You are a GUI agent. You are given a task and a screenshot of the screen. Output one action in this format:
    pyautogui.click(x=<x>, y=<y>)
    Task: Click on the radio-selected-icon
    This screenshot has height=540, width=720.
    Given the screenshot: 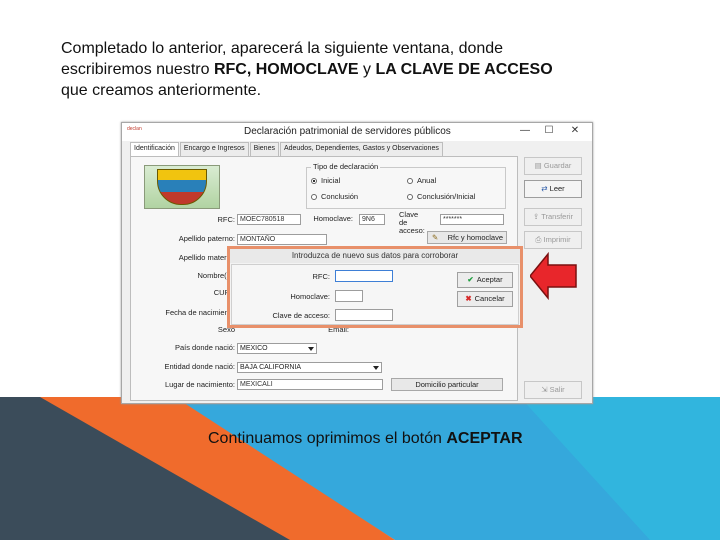 What is the action you would take?
    pyautogui.click(x=314, y=181)
    